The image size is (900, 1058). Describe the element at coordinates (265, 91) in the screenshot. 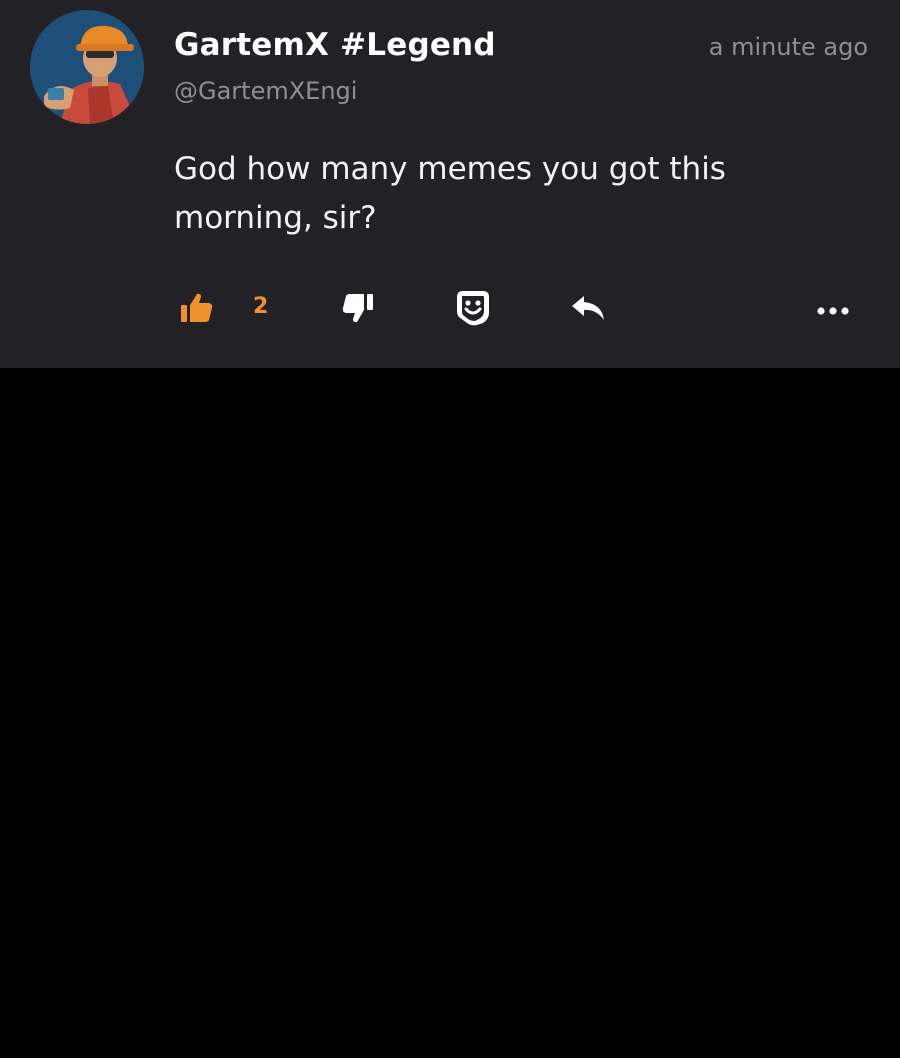

I see `author-handle: @GartemXEngi` at that location.